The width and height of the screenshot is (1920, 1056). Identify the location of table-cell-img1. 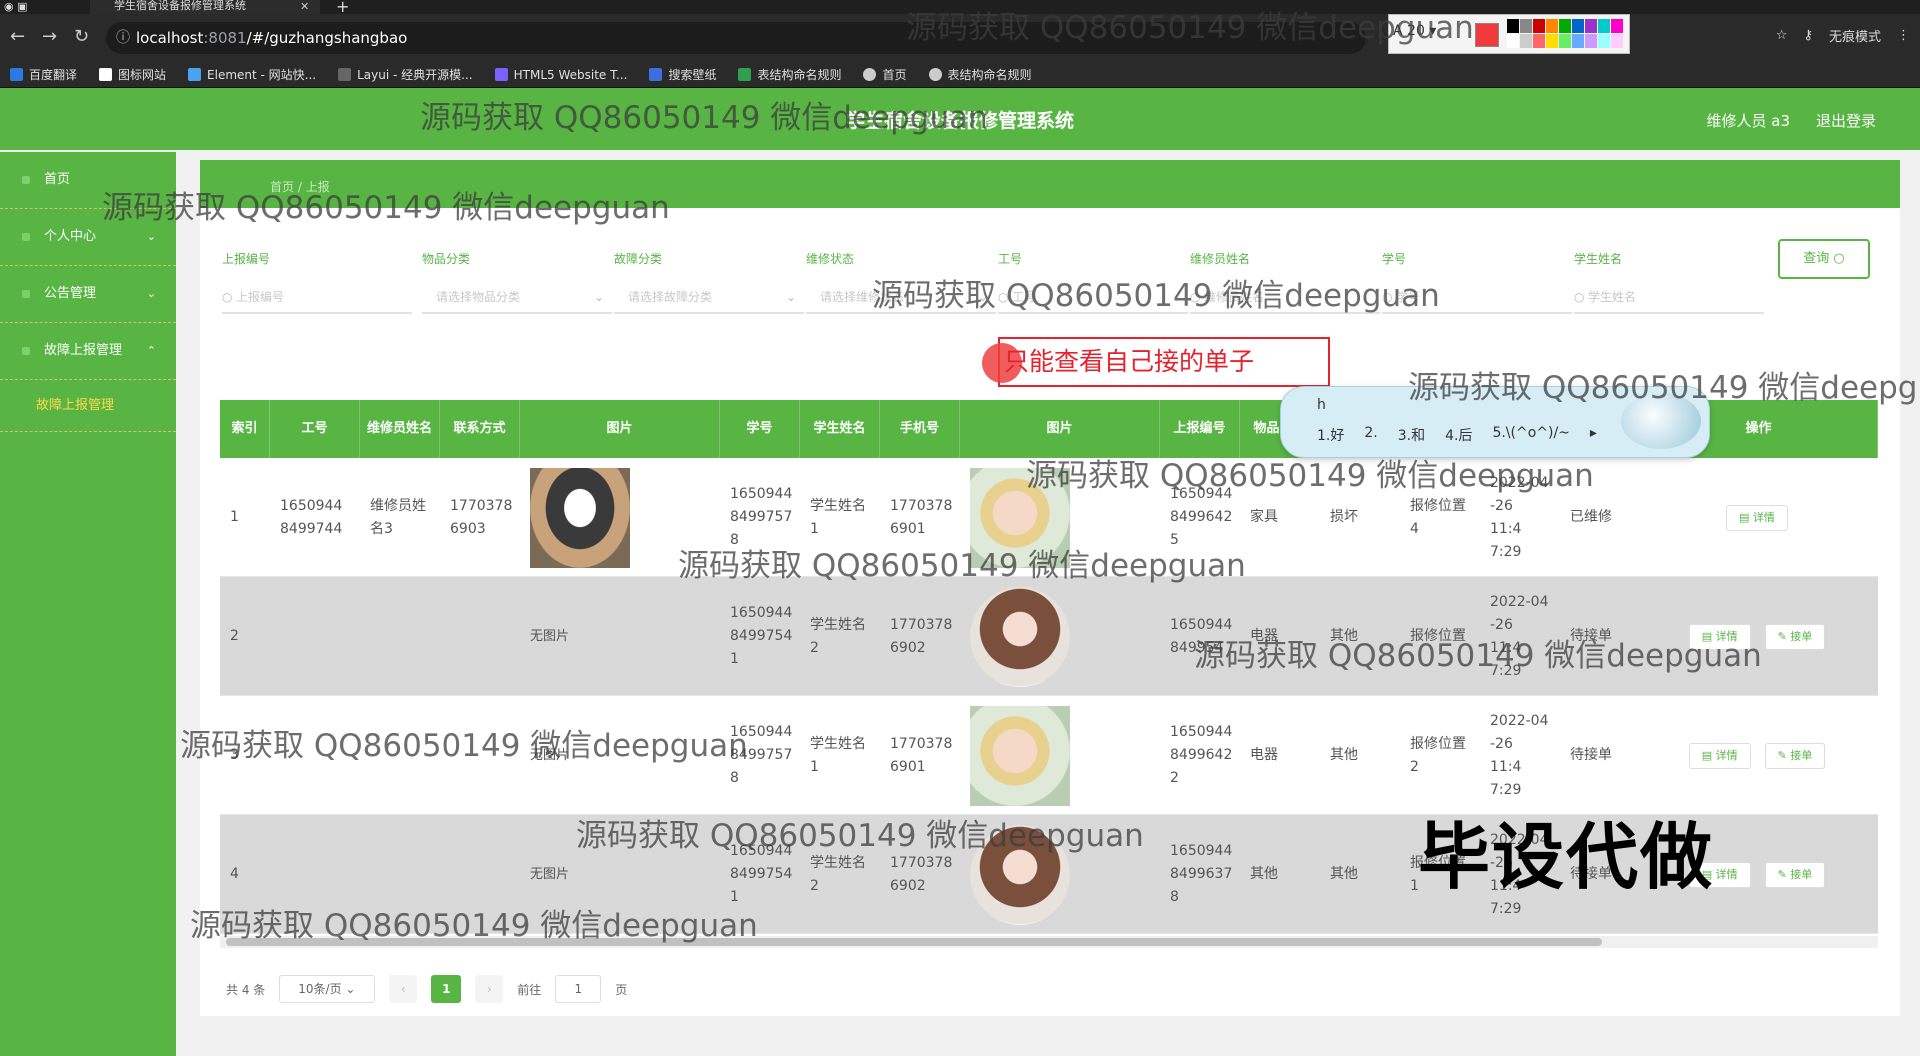
(620, 517).